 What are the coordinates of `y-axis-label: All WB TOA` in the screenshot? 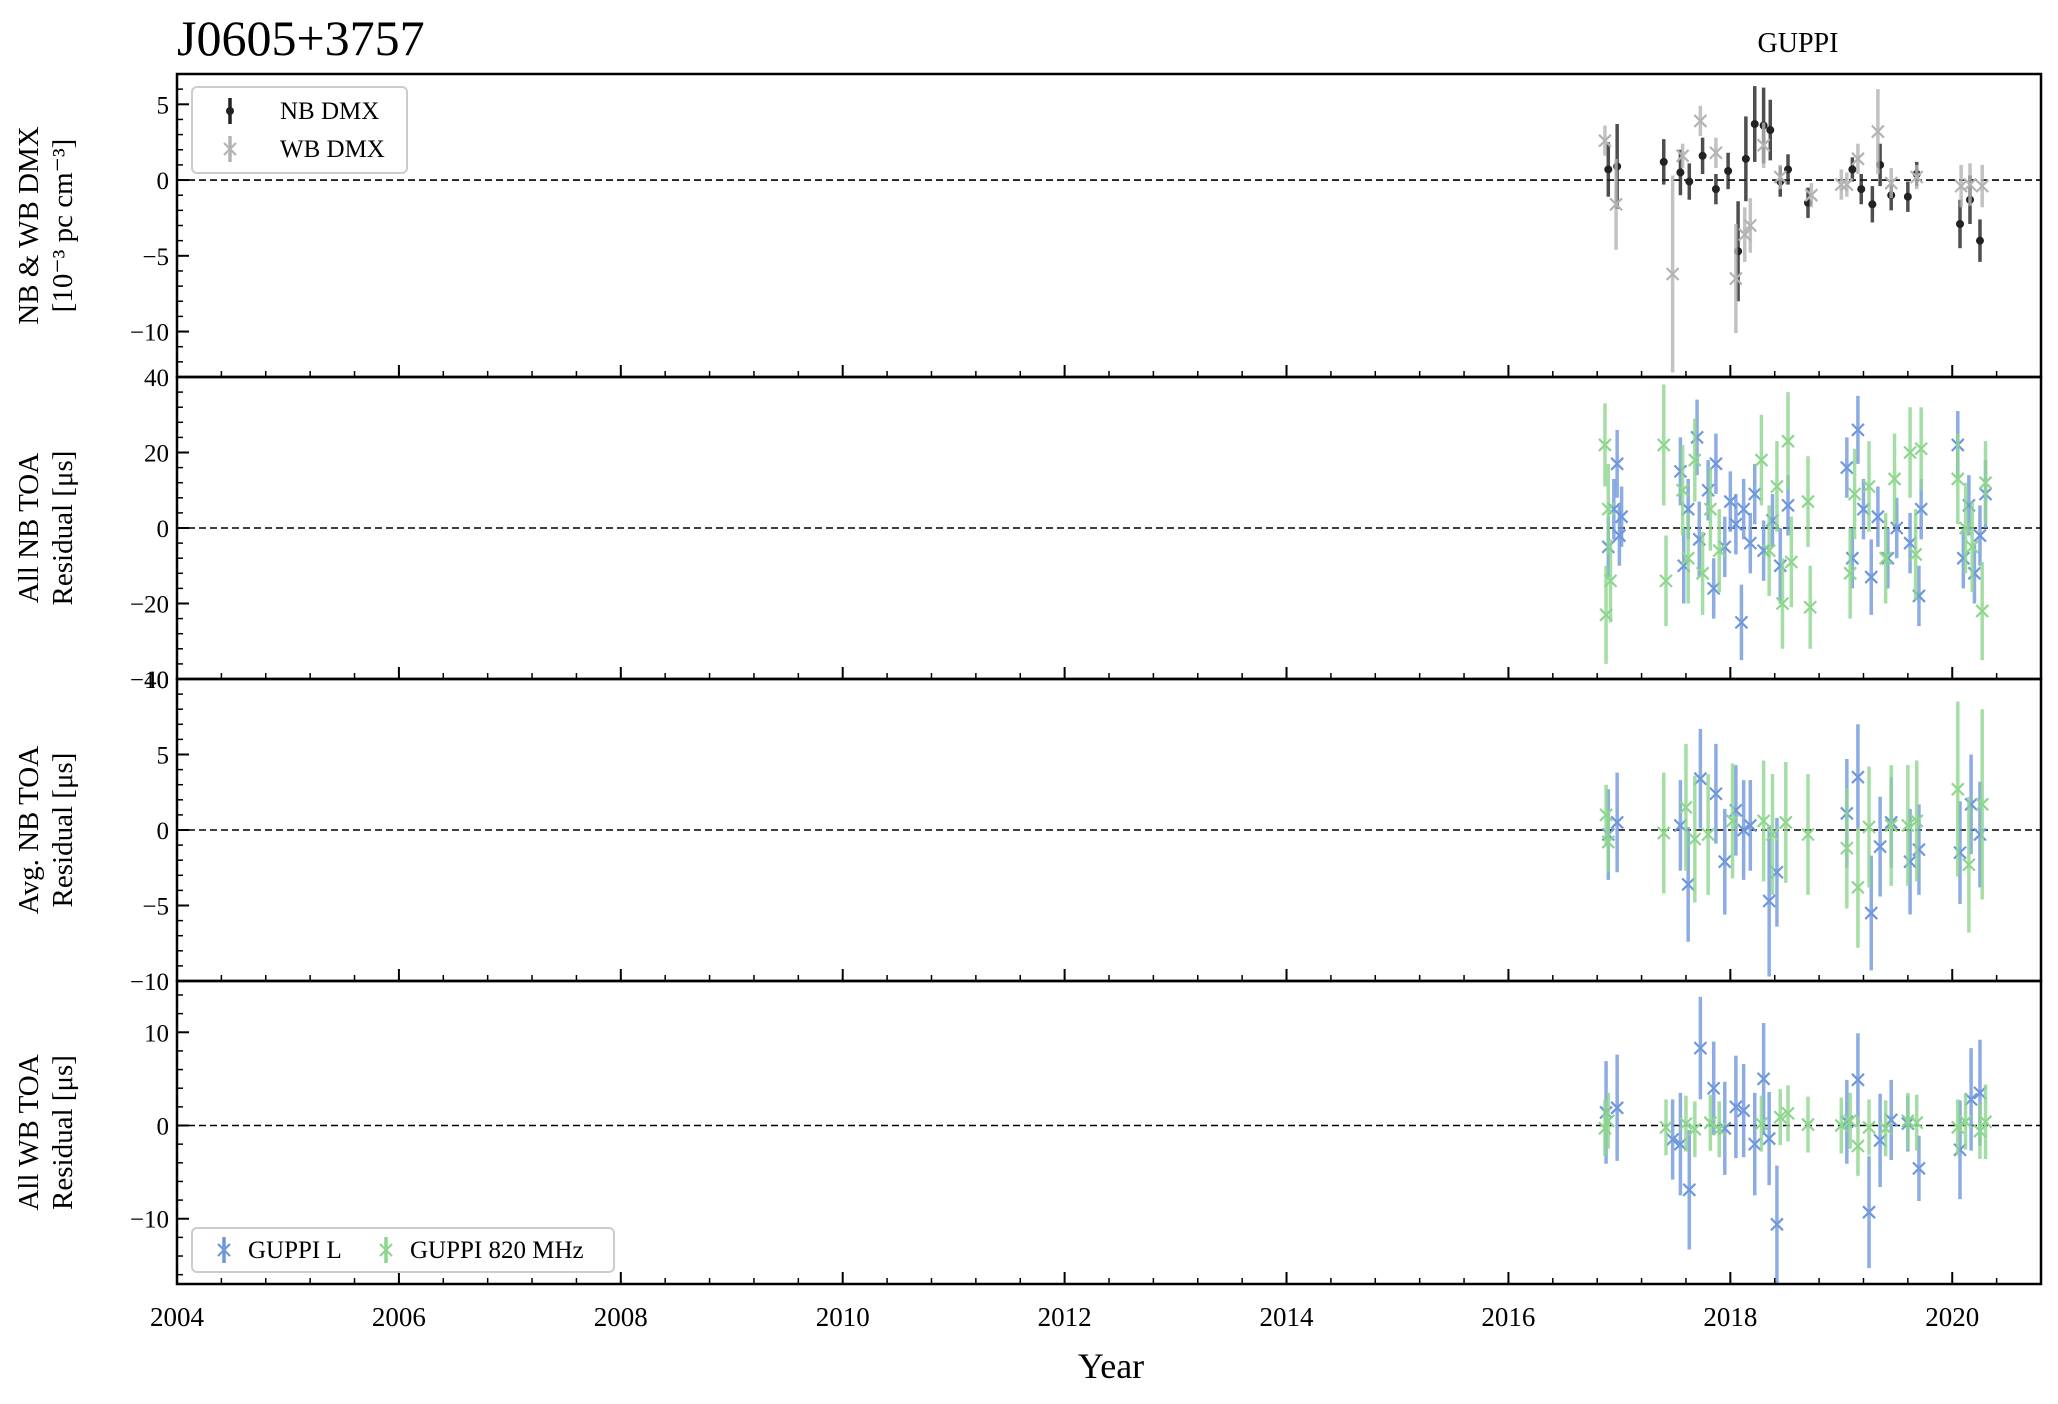 It's located at (29, 1132).